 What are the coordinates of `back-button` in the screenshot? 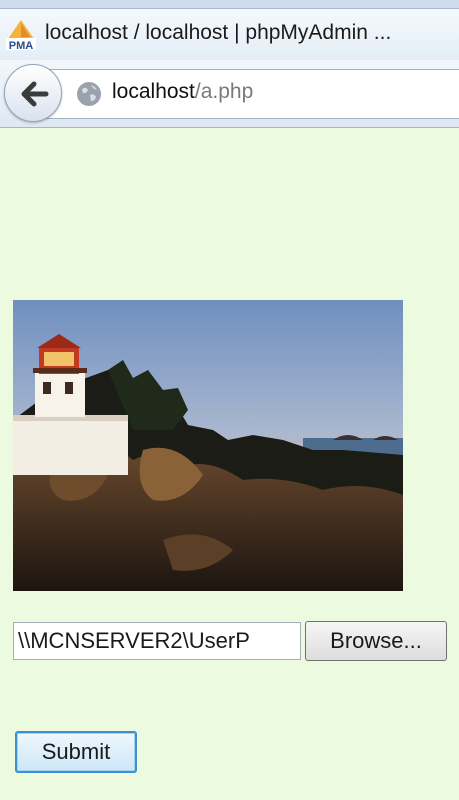 It's located at (33, 93).